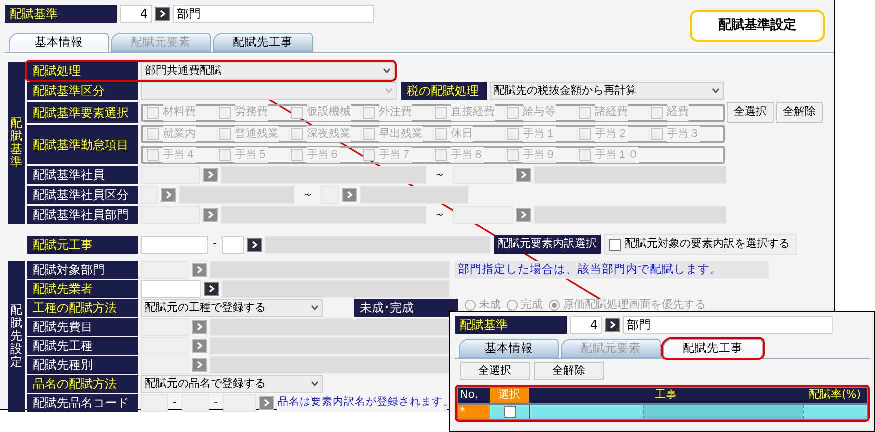 Image resolution: width=875 pixels, height=432 pixels. Describe the element at coordinates (82, 112) in the screenshot. I see `field-label: 配賦基準要素選択` at that location.